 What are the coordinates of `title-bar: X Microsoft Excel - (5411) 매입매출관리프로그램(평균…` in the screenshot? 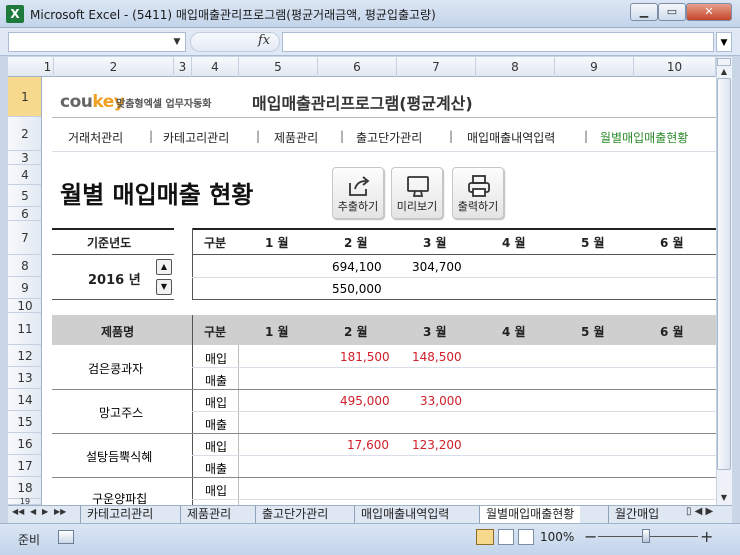 It's located at (370, 14).